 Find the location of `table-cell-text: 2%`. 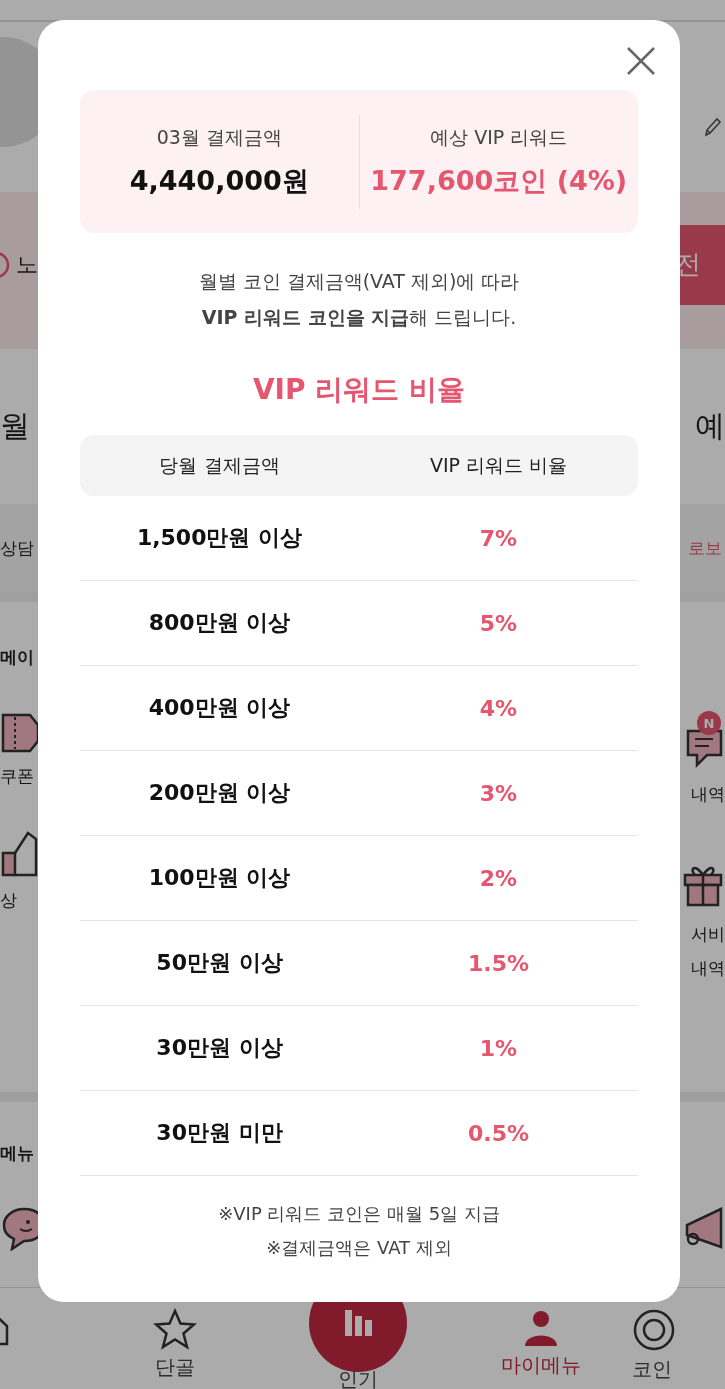

table-cell-text: 2% is located at coordinates (498, 878).